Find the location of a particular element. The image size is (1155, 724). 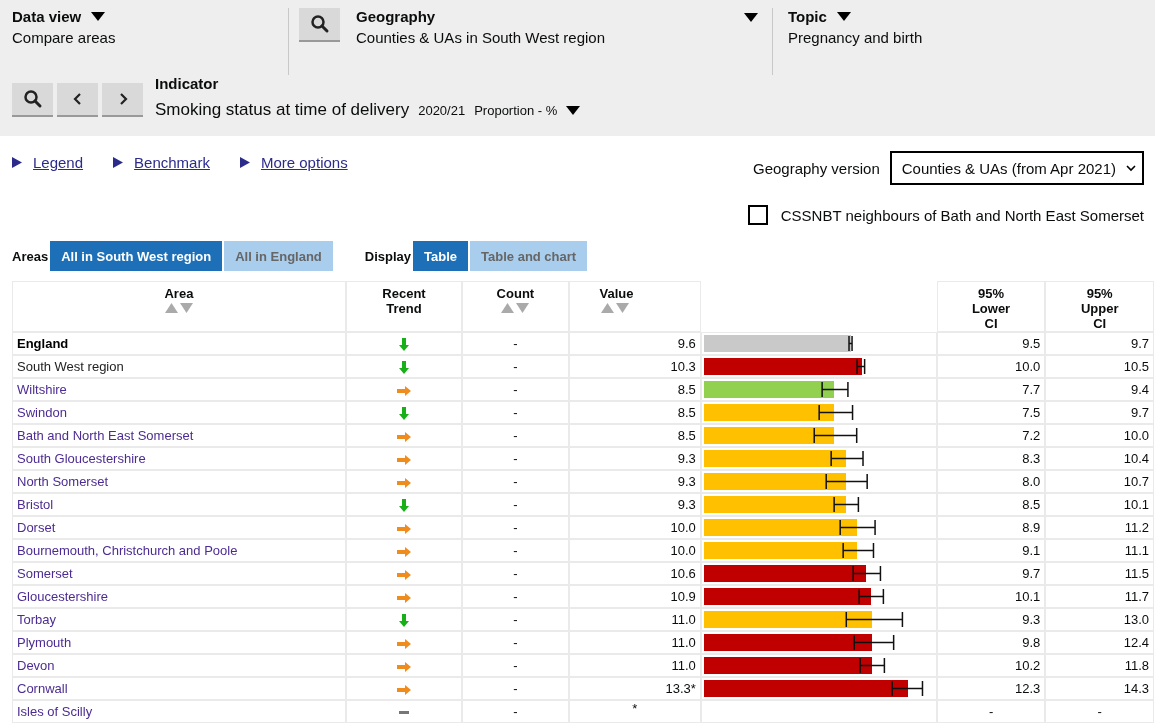

display-toggle: Table is located at coordinates (441, 256).